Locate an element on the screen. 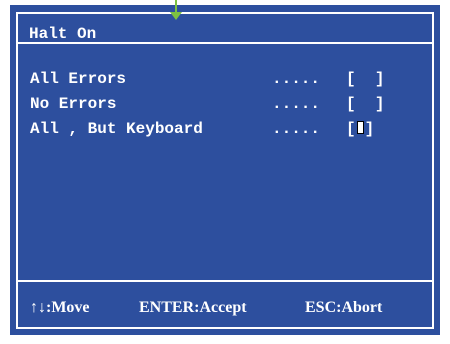 The height and width of the screenshot is (344, 450). footer-divider is located at coordinates (225, 281).